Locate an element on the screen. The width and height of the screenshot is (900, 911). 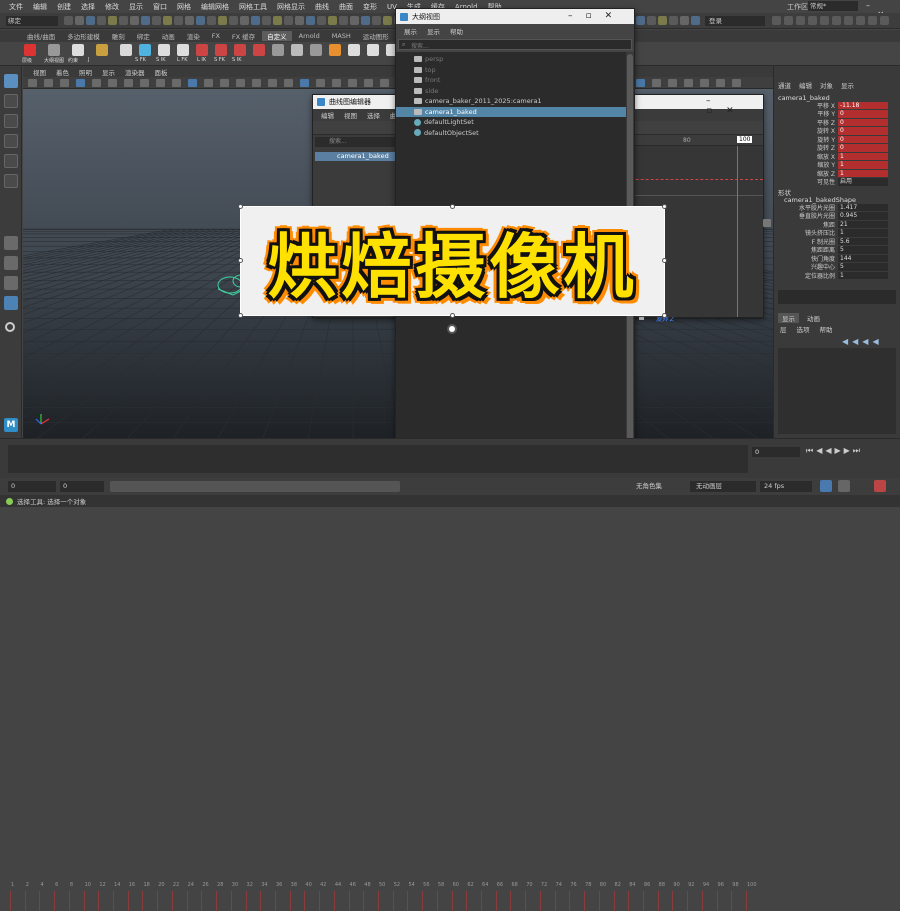
menu-item-12: 曲面 is located at coordinates (346, 7).